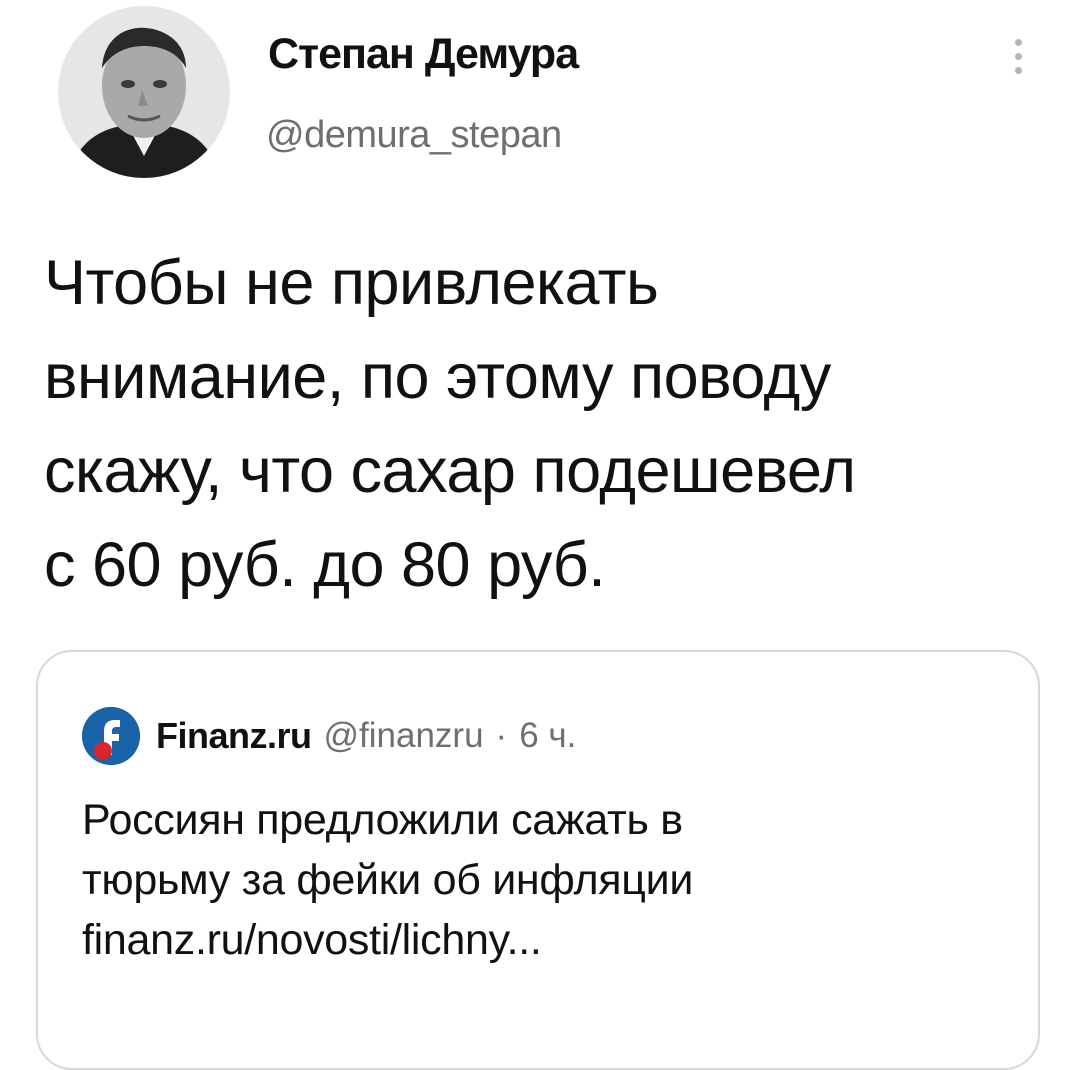  Describe the element at coordinates (1018, 56) in the screenshot. I see `more-options-button` at that location.